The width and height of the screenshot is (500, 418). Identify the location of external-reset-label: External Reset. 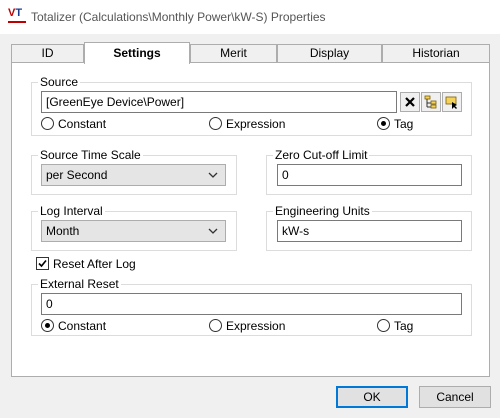
(79, 284).